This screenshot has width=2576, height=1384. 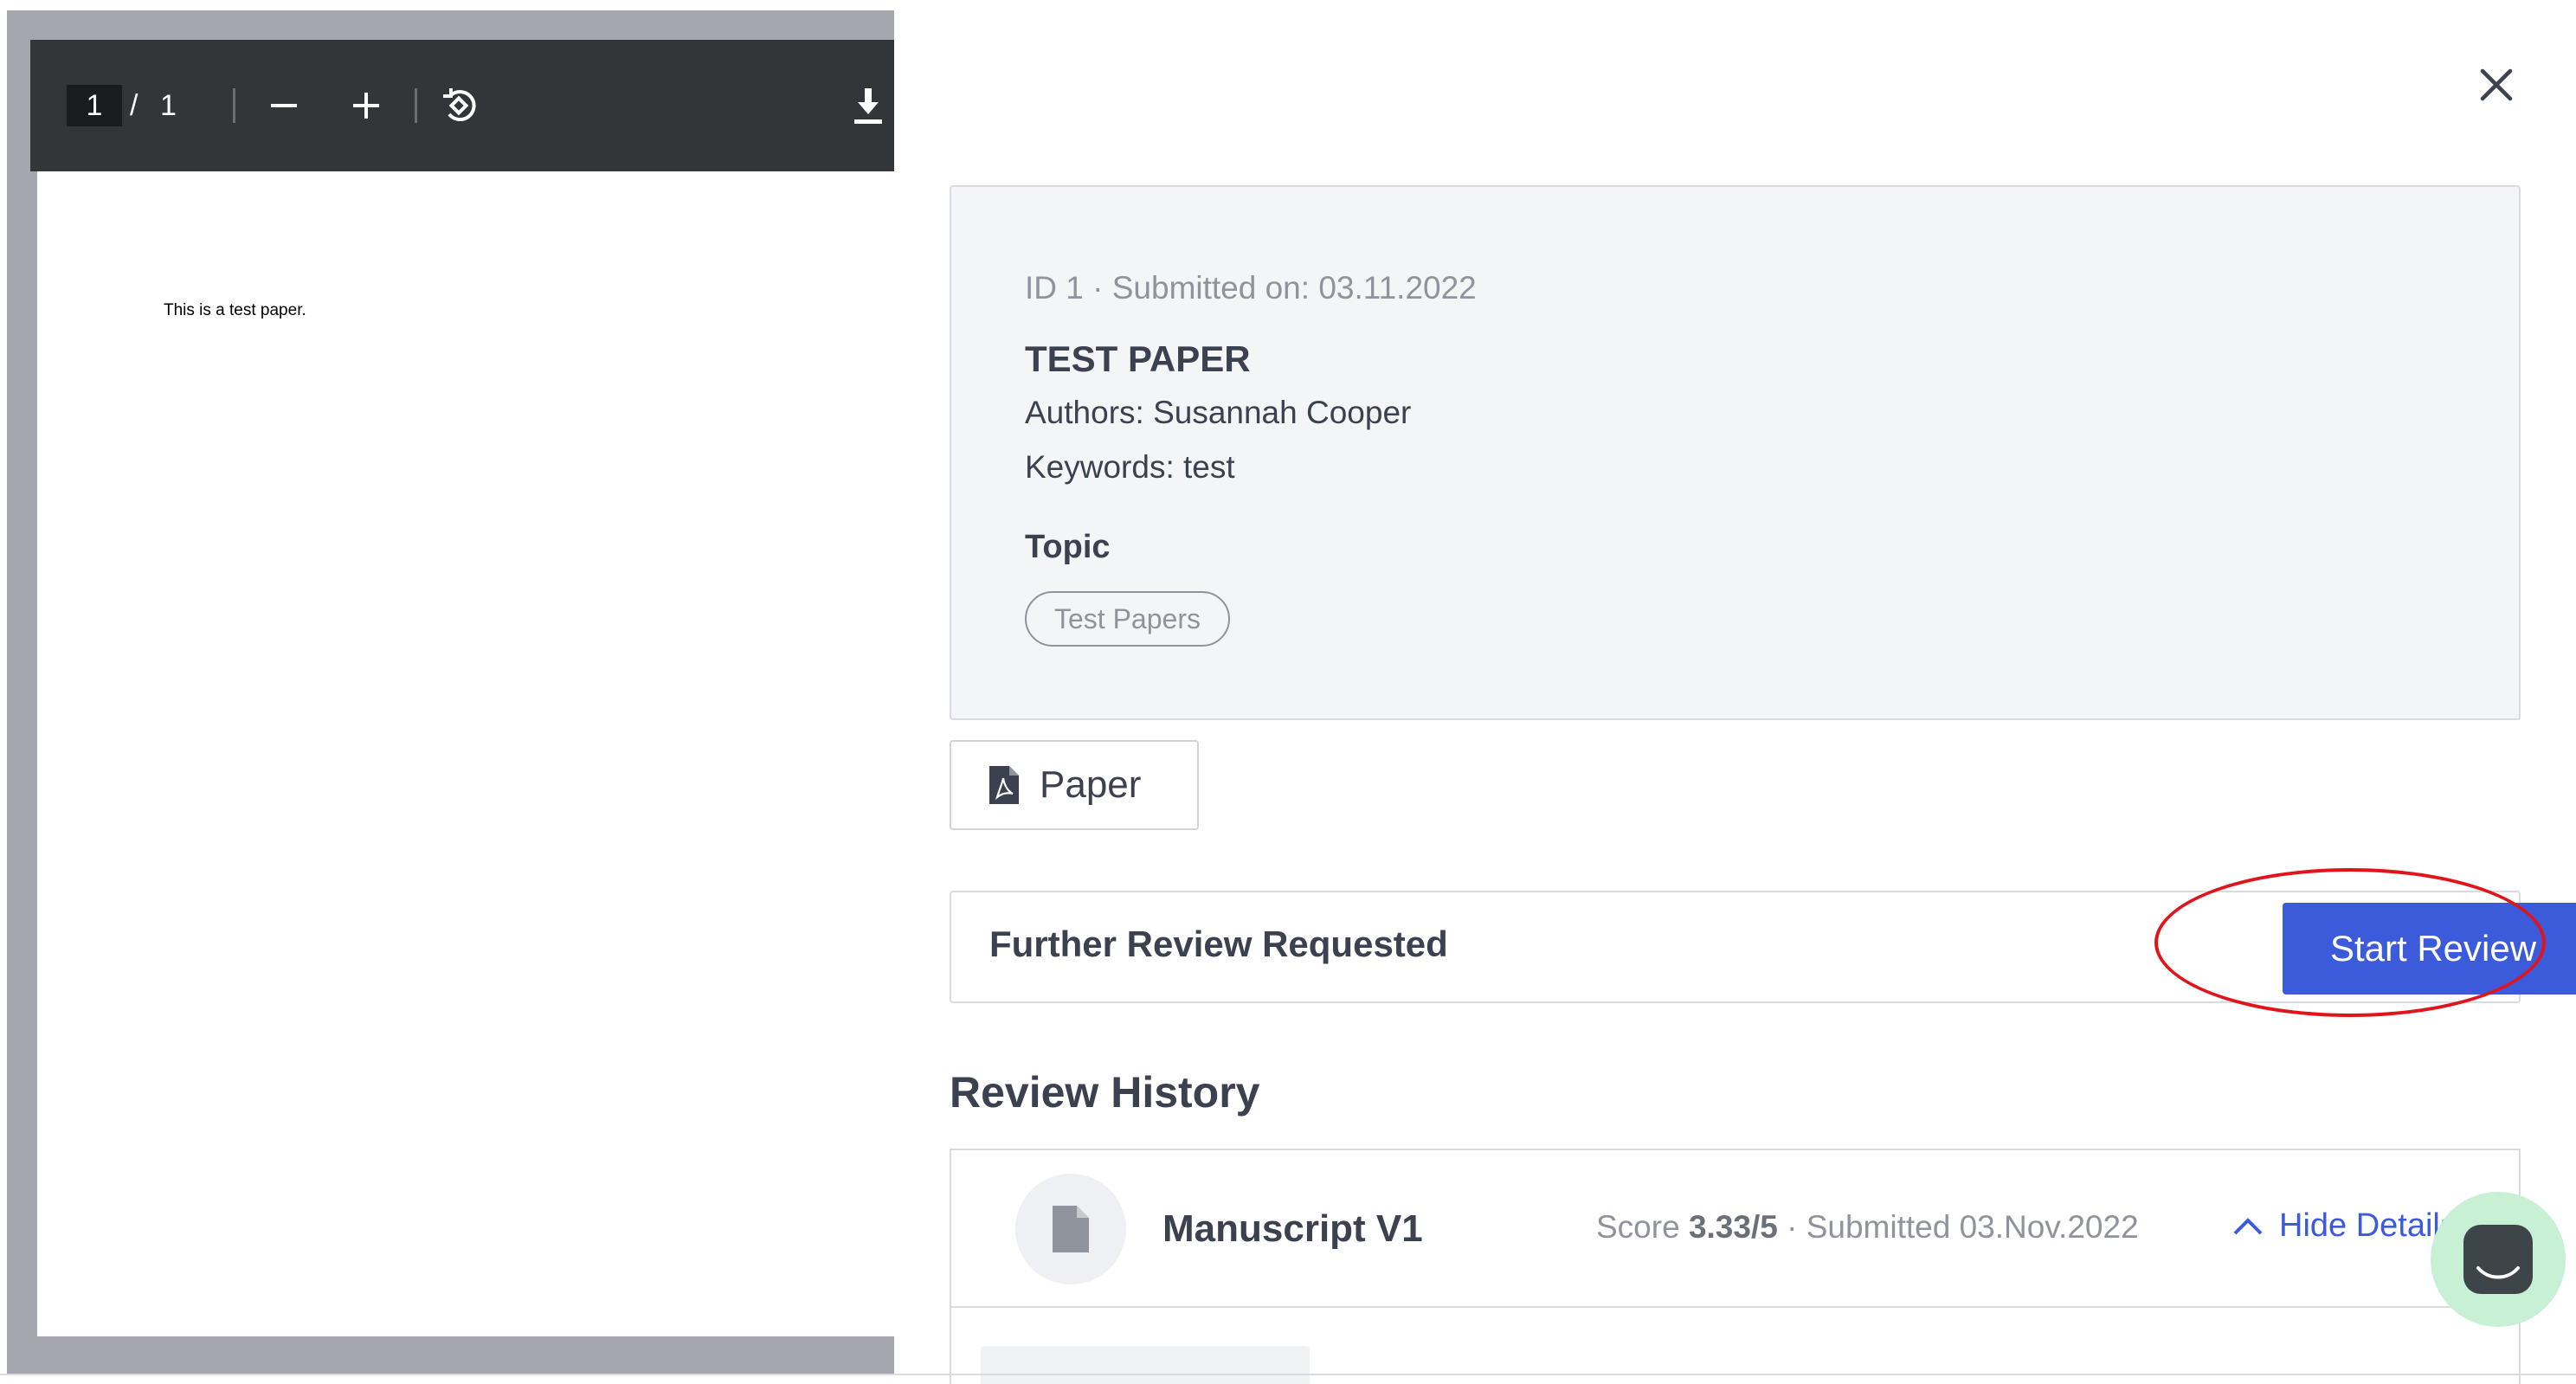 I want to click on document-avatar, so click(x=1070, y=1229).